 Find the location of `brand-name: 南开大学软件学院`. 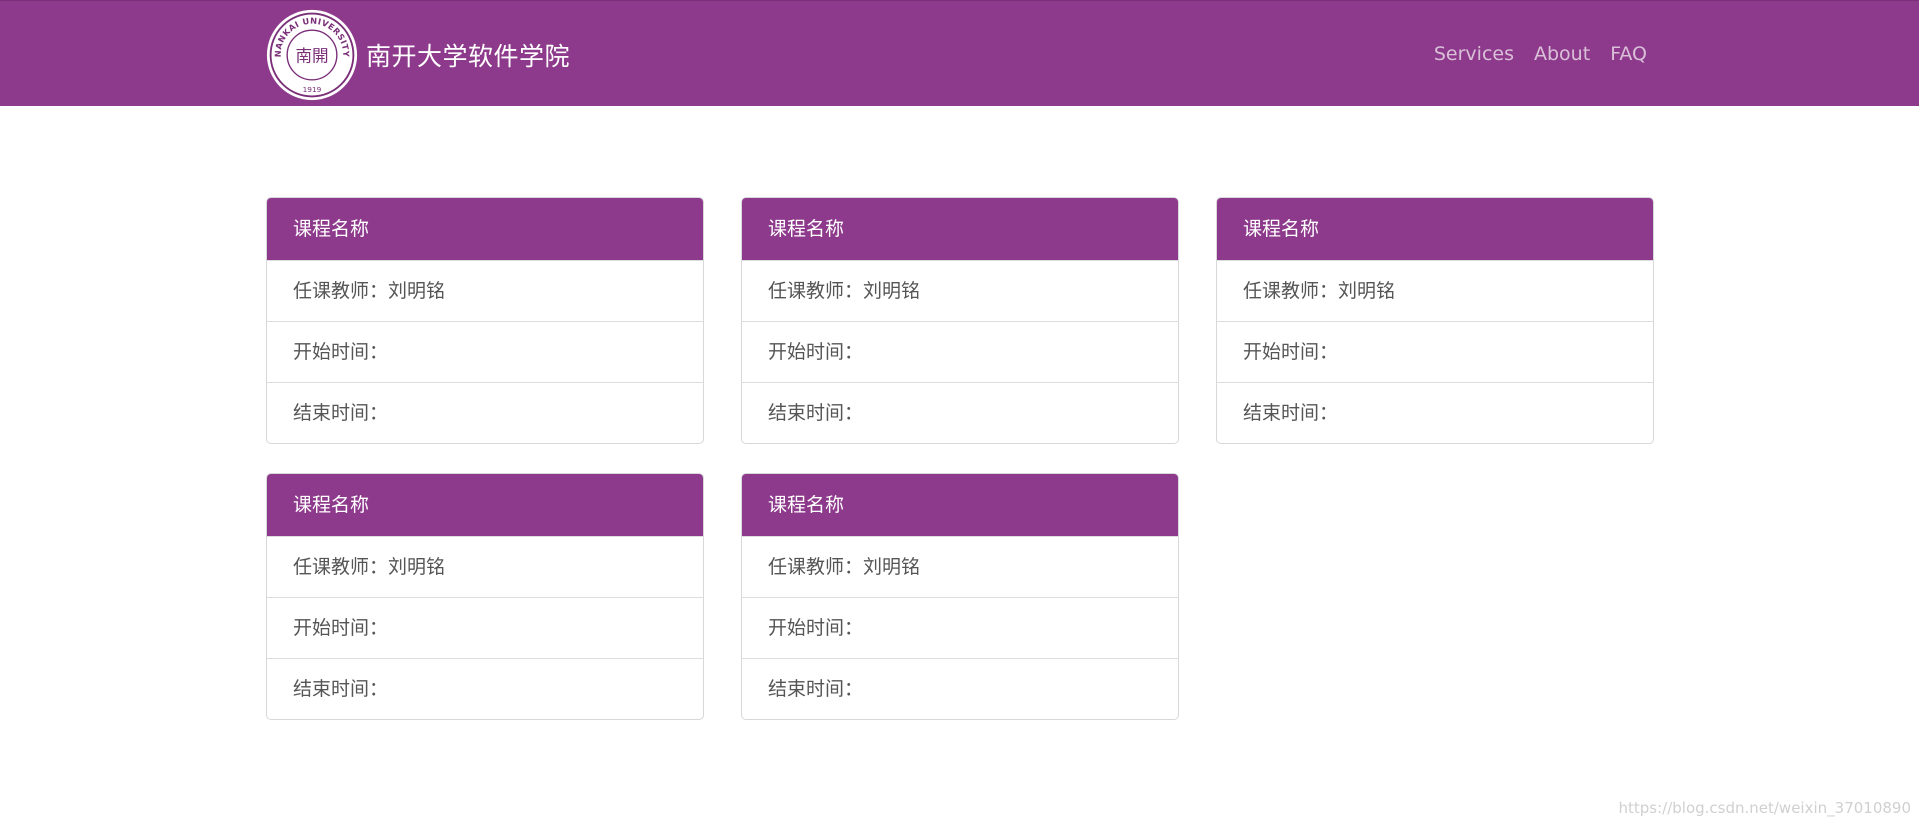

brand-name: 南开大学软件学院 is located at coordinates (468, 56).